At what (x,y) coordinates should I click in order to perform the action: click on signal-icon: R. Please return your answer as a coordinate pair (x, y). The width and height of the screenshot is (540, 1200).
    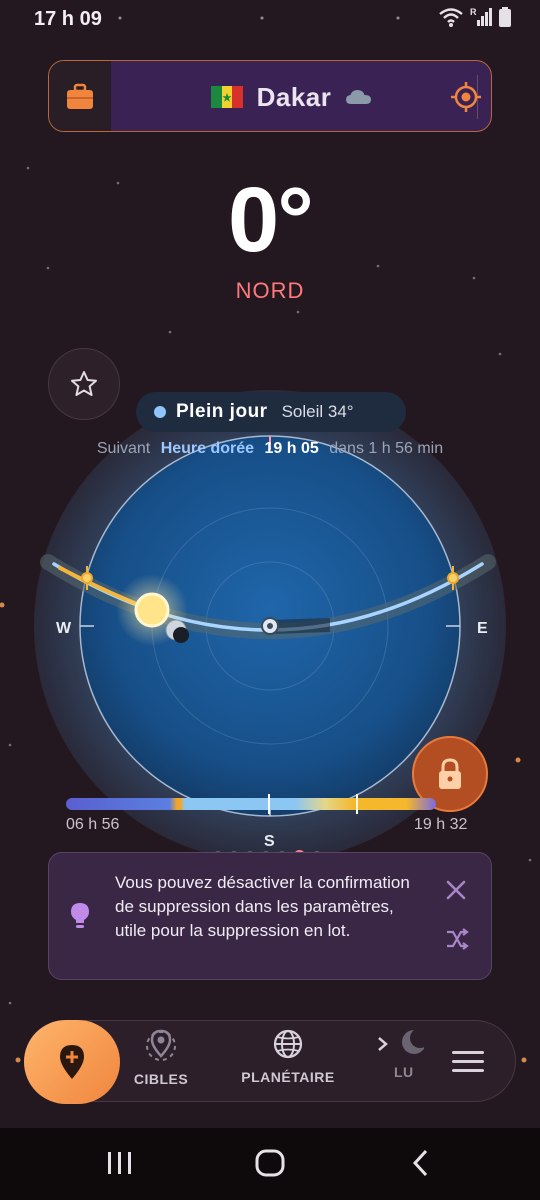
    Looking at the image, I should click on (481, 16).